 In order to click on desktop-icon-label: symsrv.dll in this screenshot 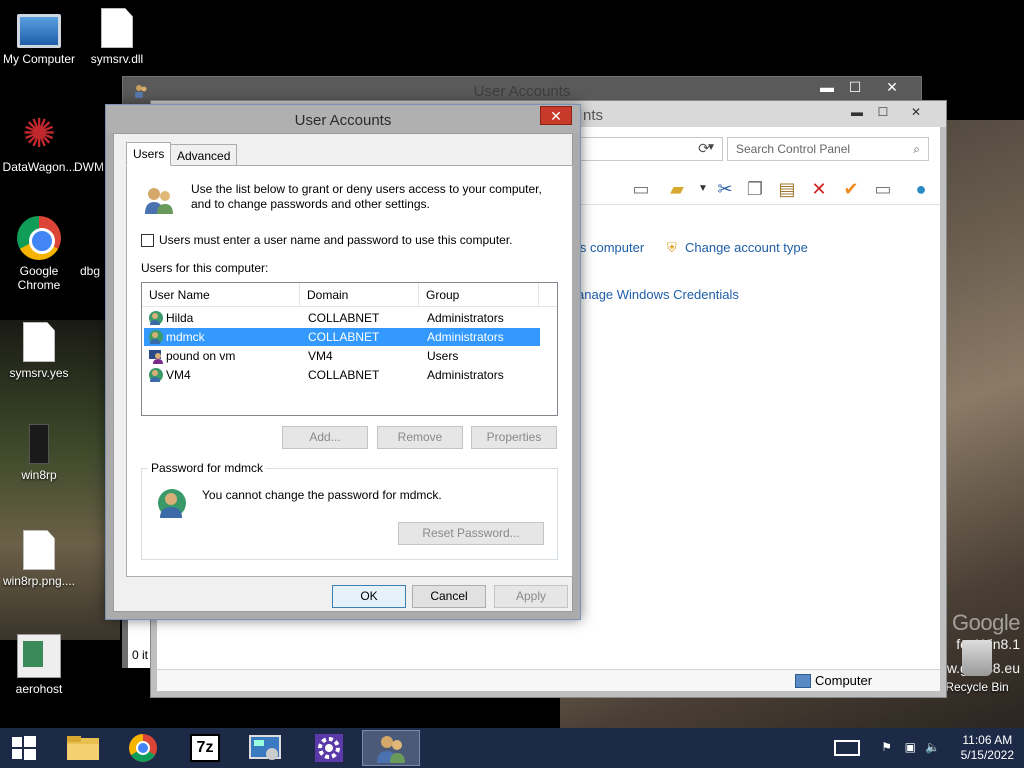, I will do `click(117, 59)`.